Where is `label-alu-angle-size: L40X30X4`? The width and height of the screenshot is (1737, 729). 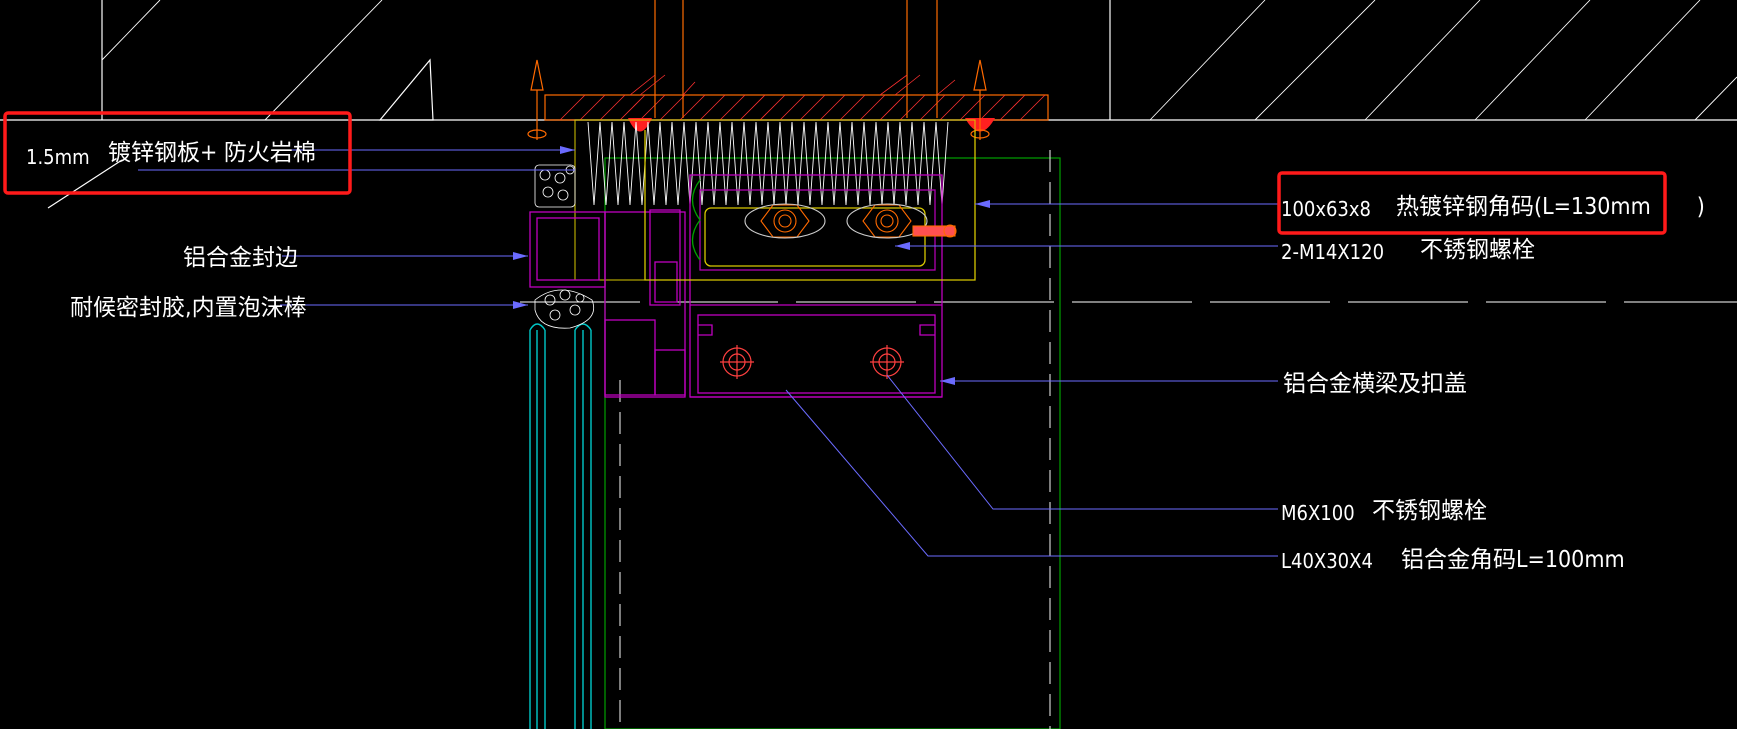
label-alu-angle-size: L40X30X4 is located at coordinates (1327, 561).